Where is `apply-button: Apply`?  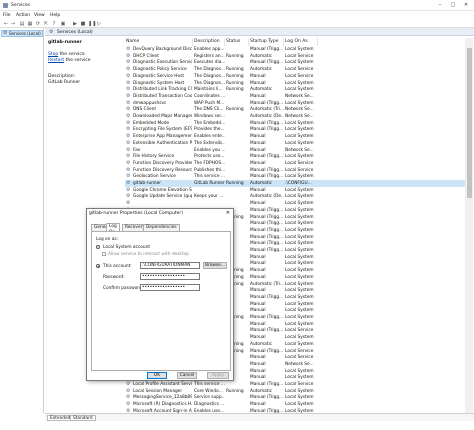
apply-button: Apply is located at coordinates (218, 375).